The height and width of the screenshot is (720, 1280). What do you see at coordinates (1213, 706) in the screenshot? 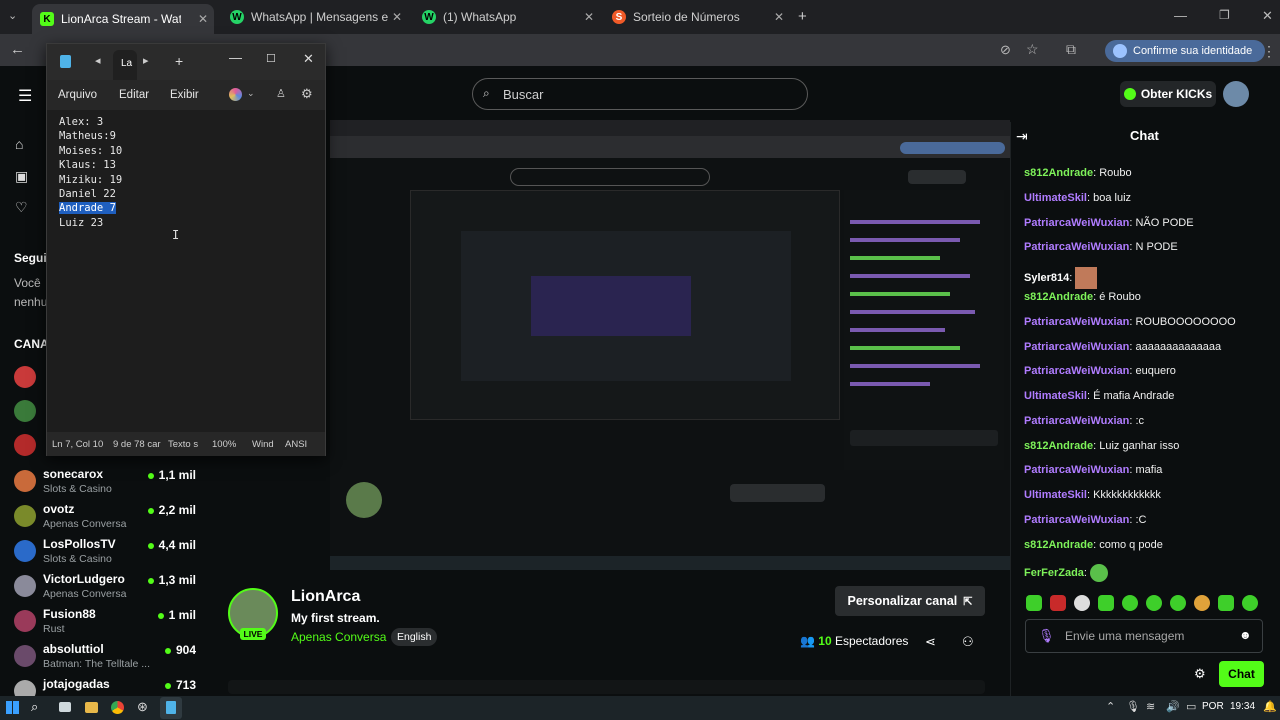
I see `language-indicator: POR` at bounding box center [1213, 706].